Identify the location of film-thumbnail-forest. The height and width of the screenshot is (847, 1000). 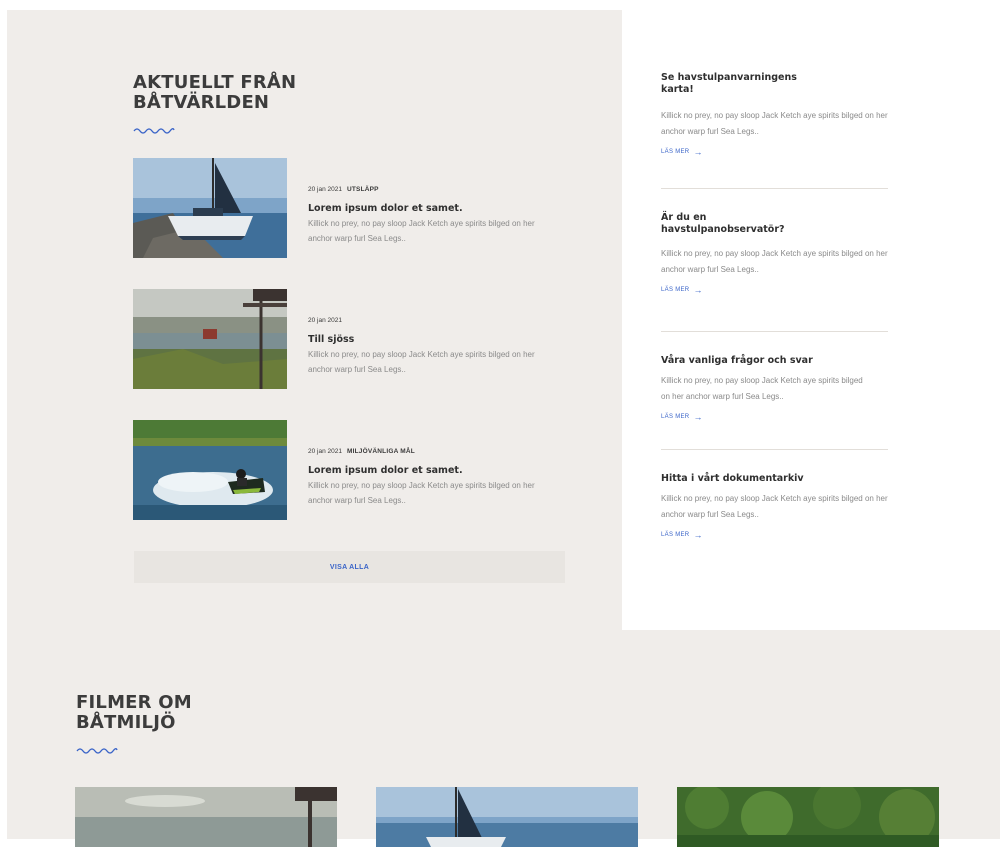
(808, 817).